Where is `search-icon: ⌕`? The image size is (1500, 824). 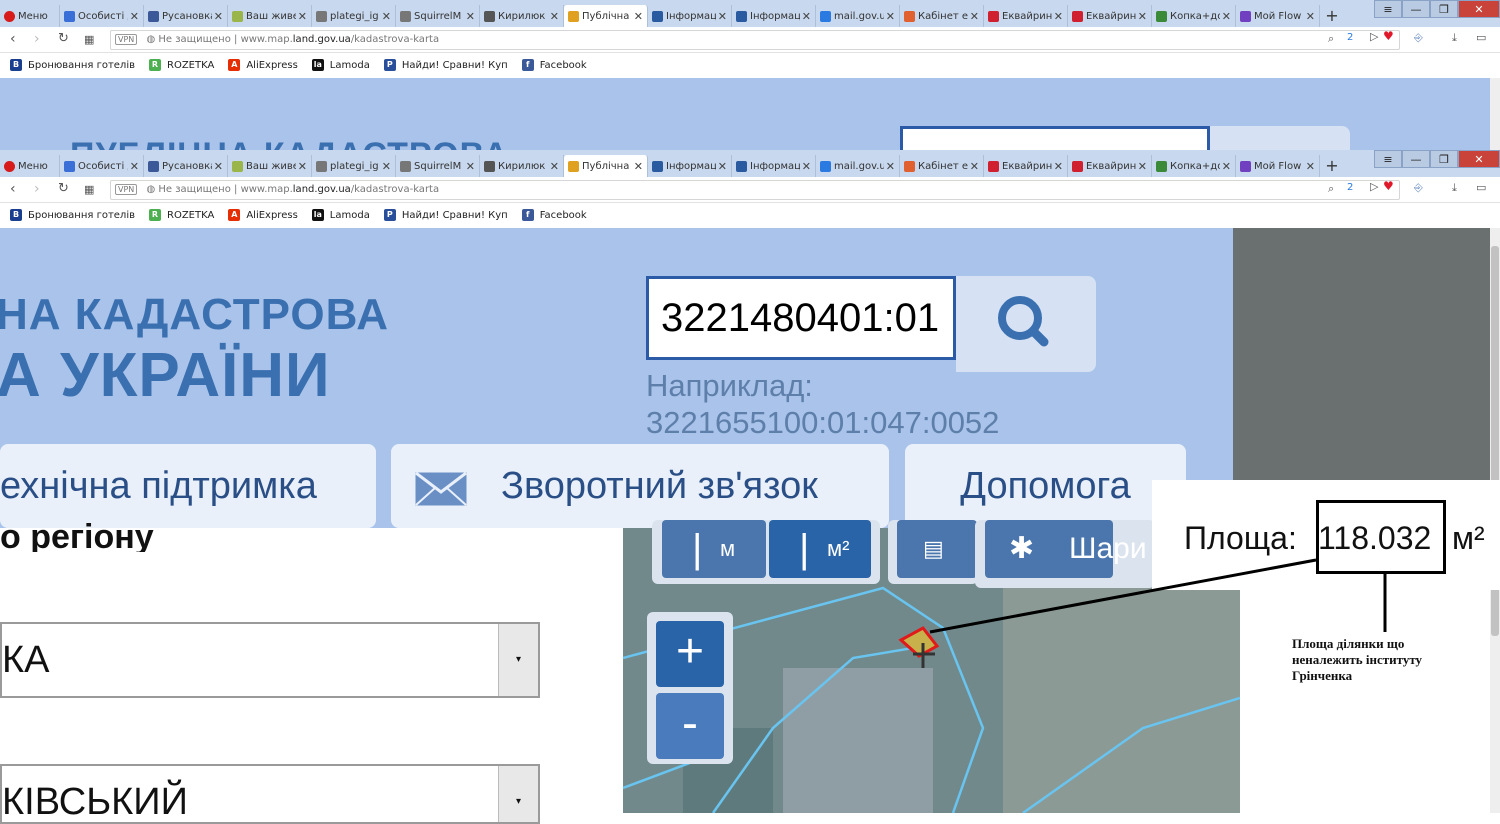
search-icon: ⌕ is located at coordinates (1331, 39).